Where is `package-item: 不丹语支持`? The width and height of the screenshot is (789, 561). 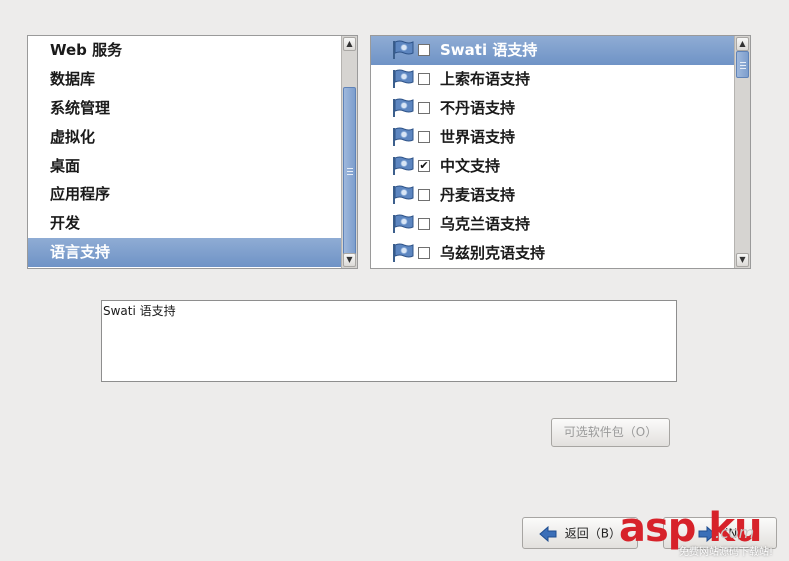 package-item: 不丹语支持 is located at coordinates (552, 108).